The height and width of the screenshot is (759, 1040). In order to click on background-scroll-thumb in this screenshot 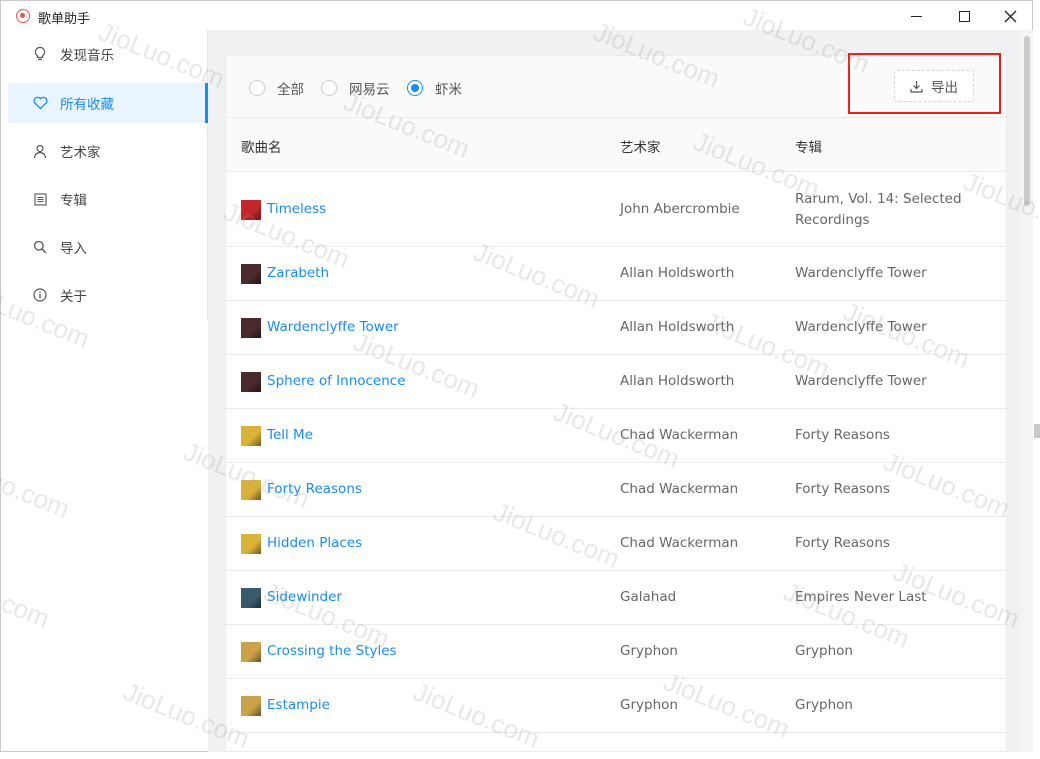, I will do `click(1037, 431)`.